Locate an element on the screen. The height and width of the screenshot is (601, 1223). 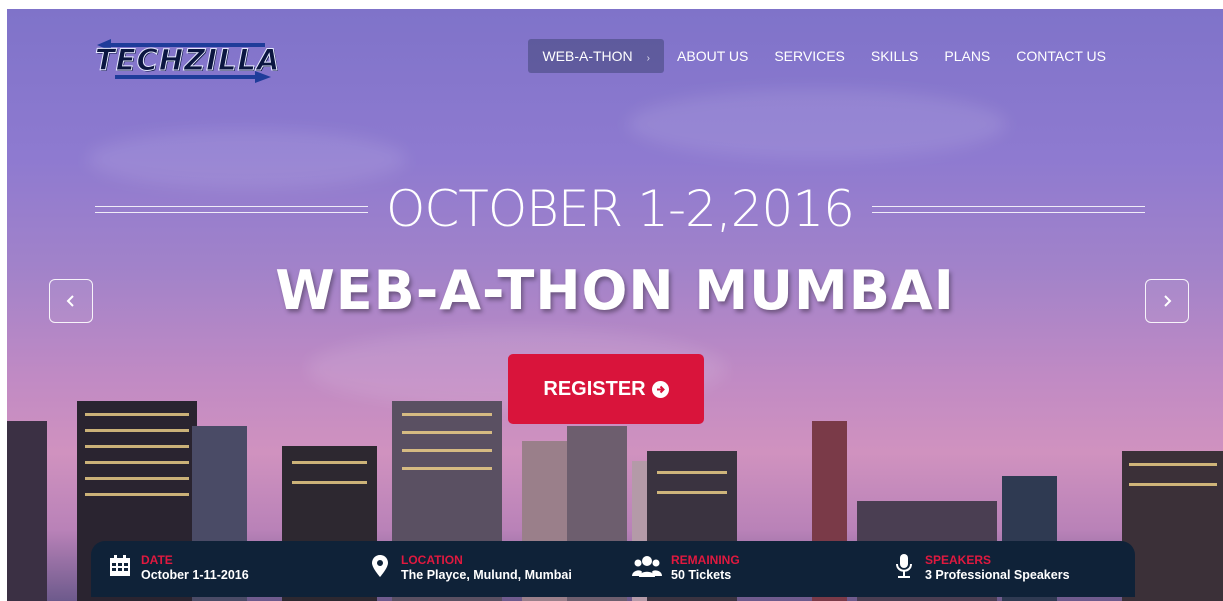
nav-item-plans: PLANS is located at coordinates (967, 56).